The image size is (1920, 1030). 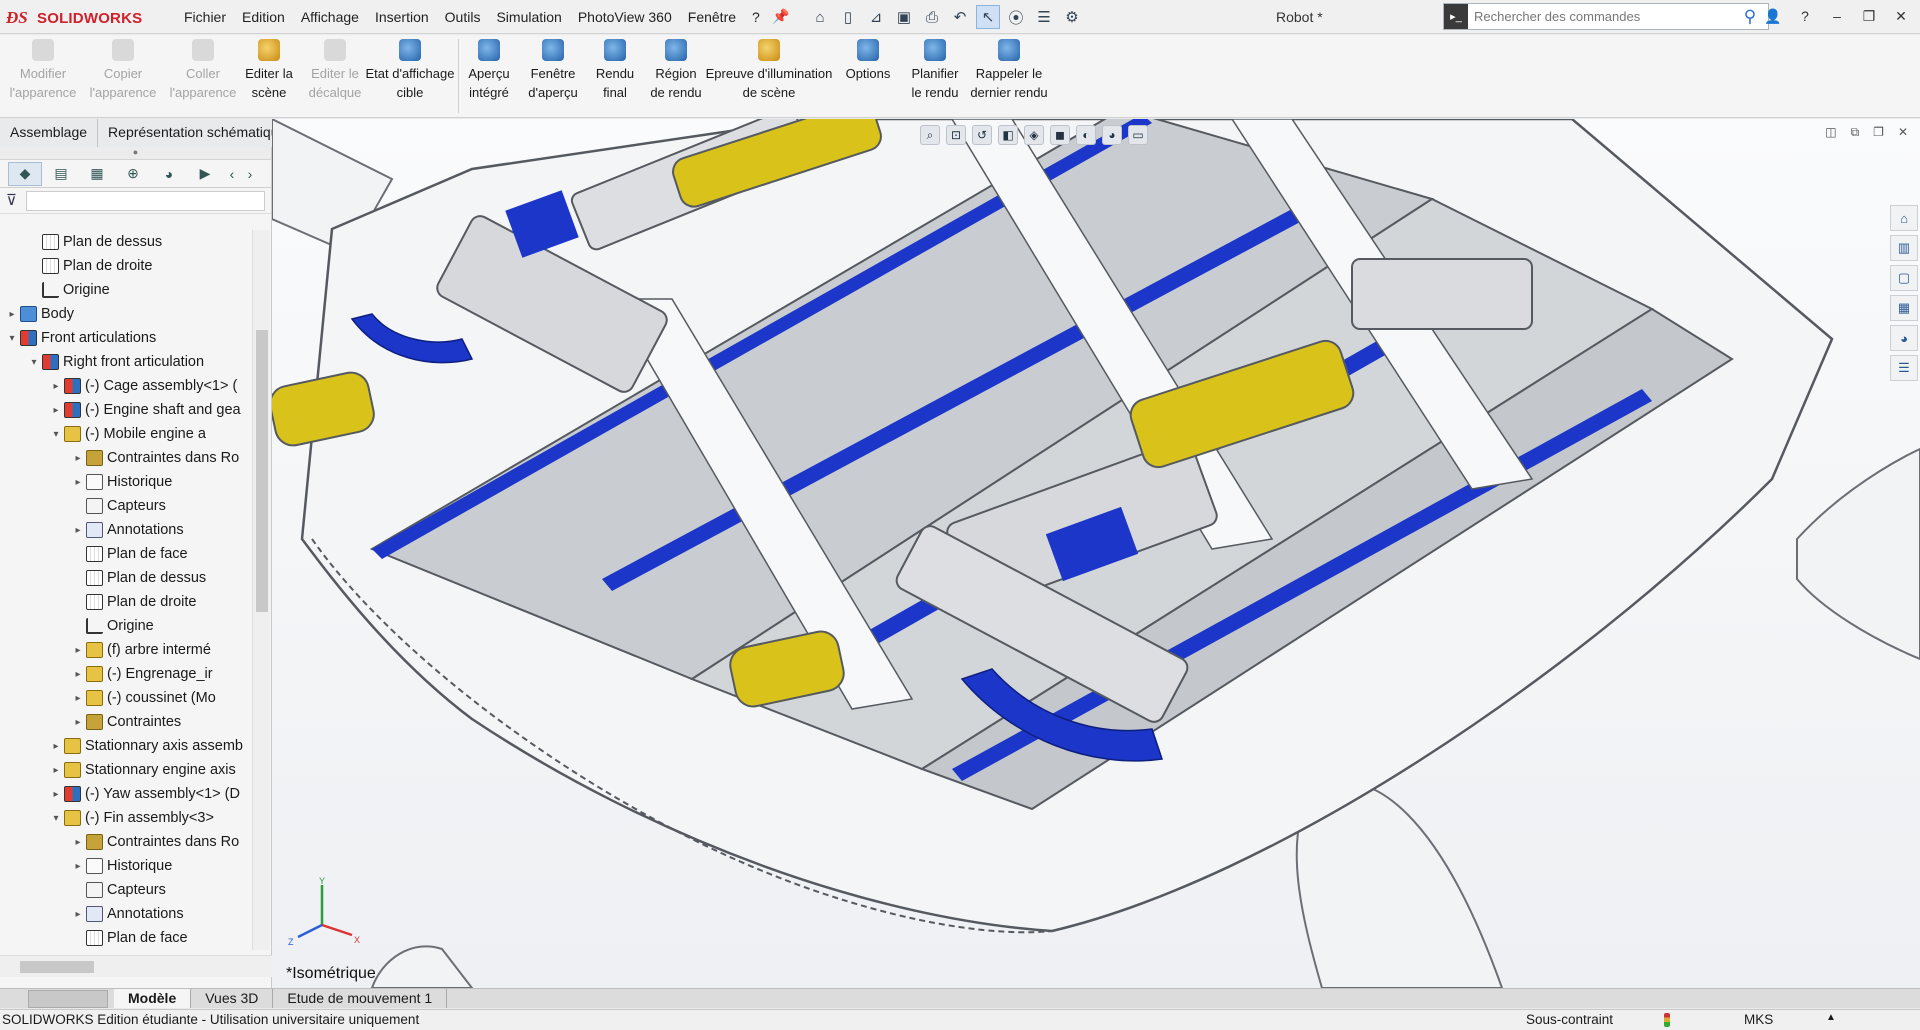 I want to click on view-orientation-icon: ◈, so click(x=1034, y=135).